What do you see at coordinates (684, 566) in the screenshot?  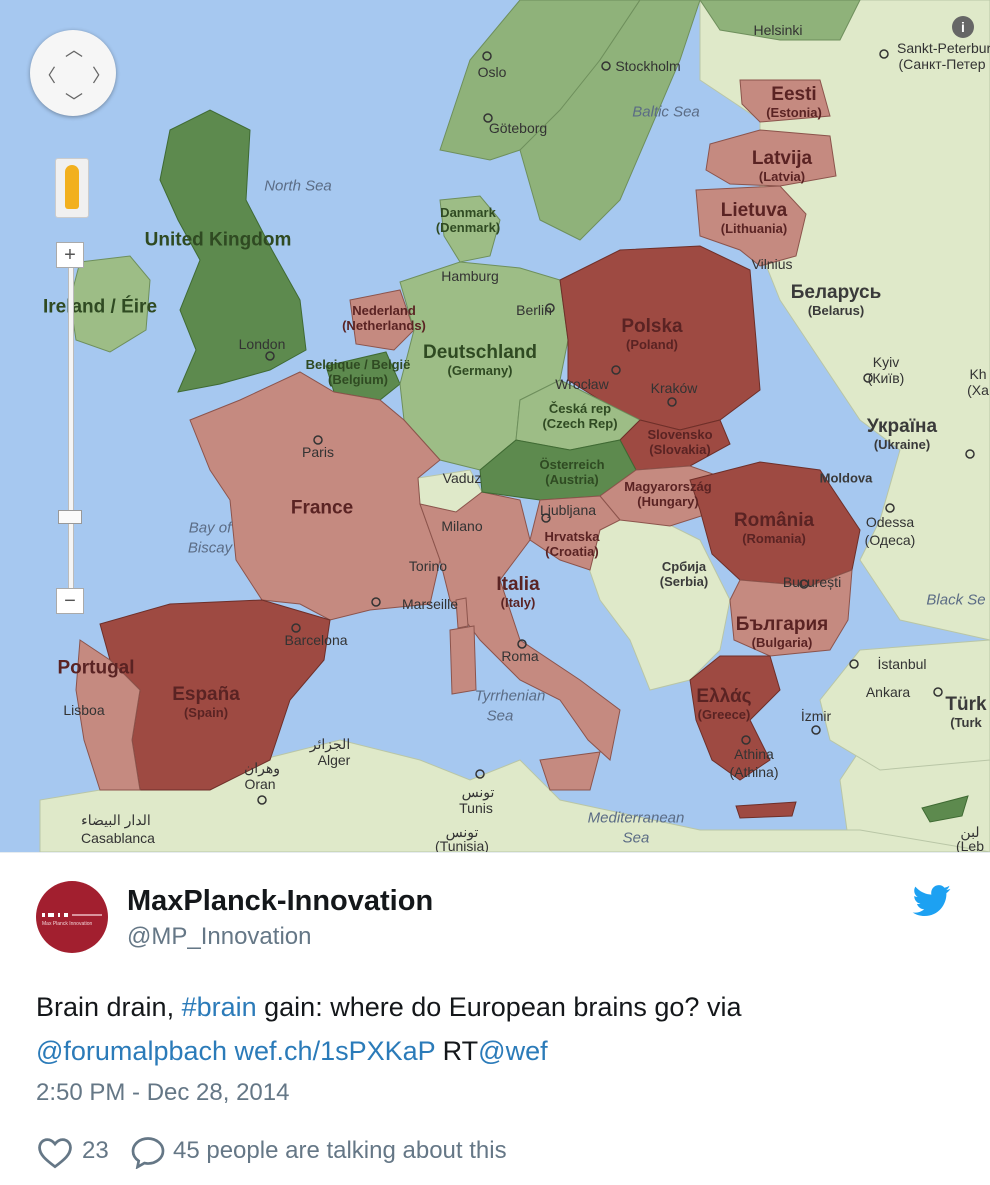 I see `country-name: Србија` at bounding box center [684, 566].